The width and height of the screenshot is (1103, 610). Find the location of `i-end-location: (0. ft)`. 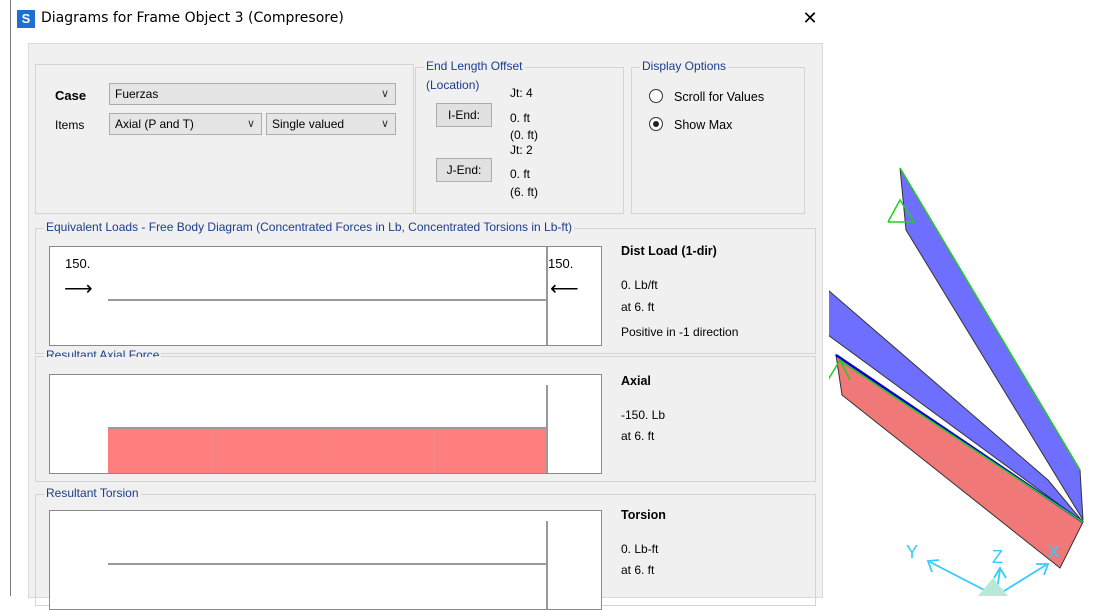

i-end-location: (0. ft) is located at coordinates (524, 135).